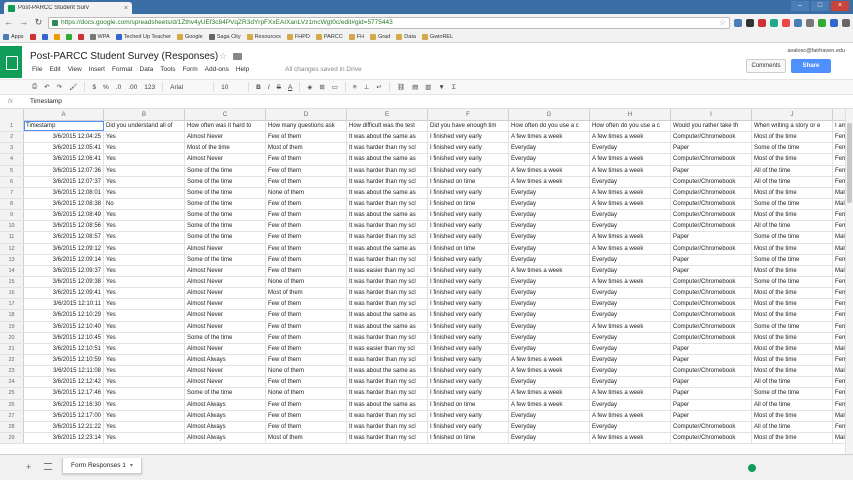 The height and width of the screenshot is (480, 853). I want to click on row-number: 19, so click(12, 326).